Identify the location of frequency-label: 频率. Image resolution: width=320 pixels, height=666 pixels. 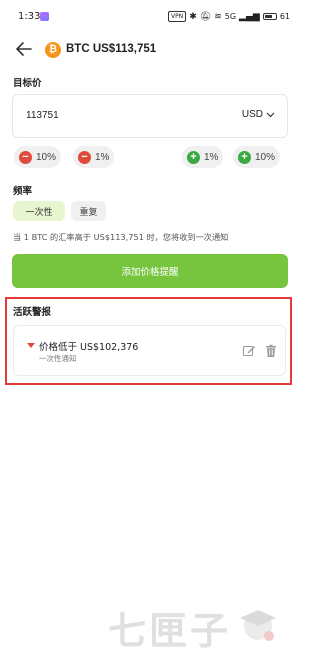
(23, 191).